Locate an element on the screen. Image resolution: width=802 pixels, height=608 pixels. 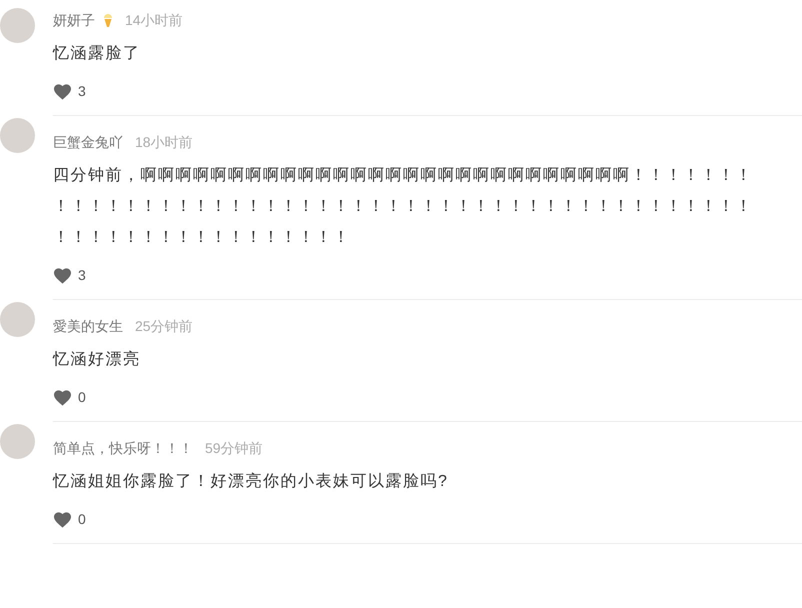
comment-text: 忆涵露脸了 is located at coordinates (97, 54).